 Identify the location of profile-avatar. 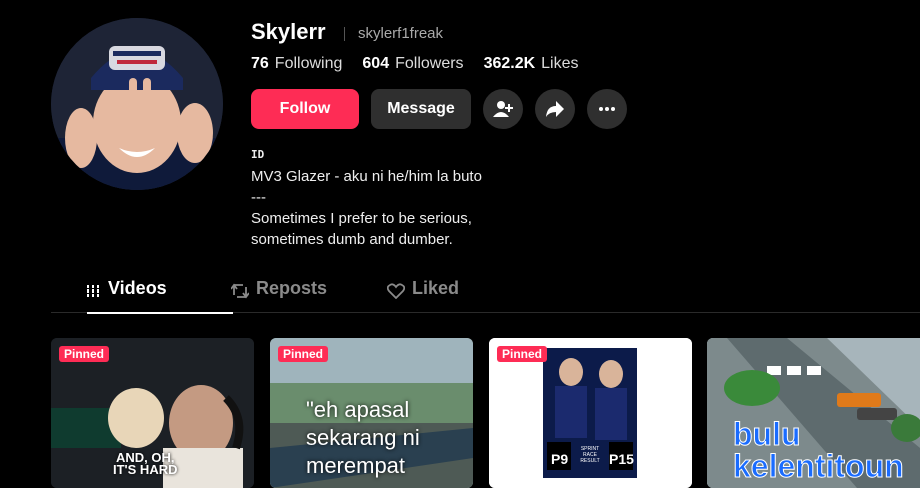
(137, 104).